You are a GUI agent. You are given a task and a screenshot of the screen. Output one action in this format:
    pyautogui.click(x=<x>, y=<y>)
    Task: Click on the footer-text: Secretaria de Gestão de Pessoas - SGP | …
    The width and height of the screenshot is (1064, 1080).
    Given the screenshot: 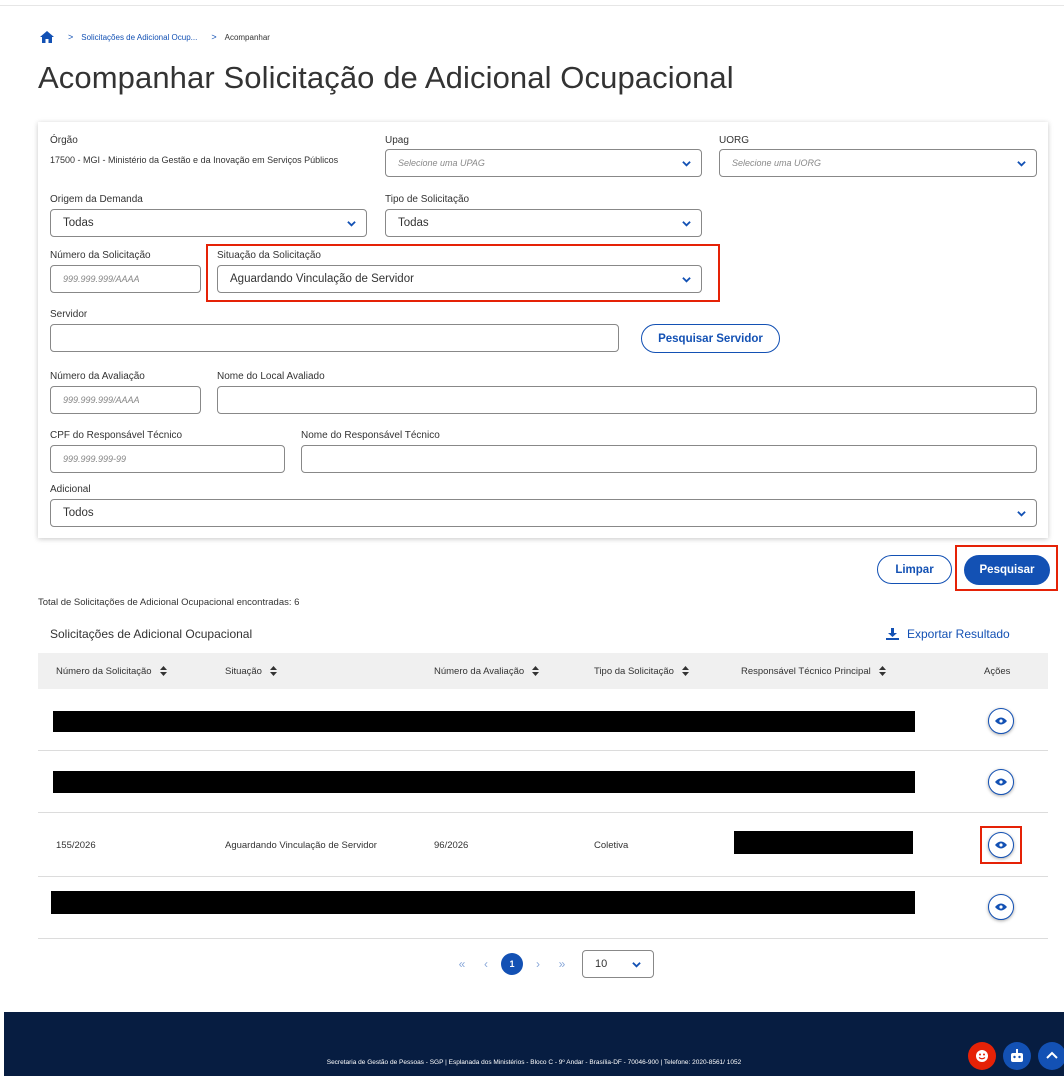 What is the action you would take?
    pyautogui.click(x=534, y=1062)
    